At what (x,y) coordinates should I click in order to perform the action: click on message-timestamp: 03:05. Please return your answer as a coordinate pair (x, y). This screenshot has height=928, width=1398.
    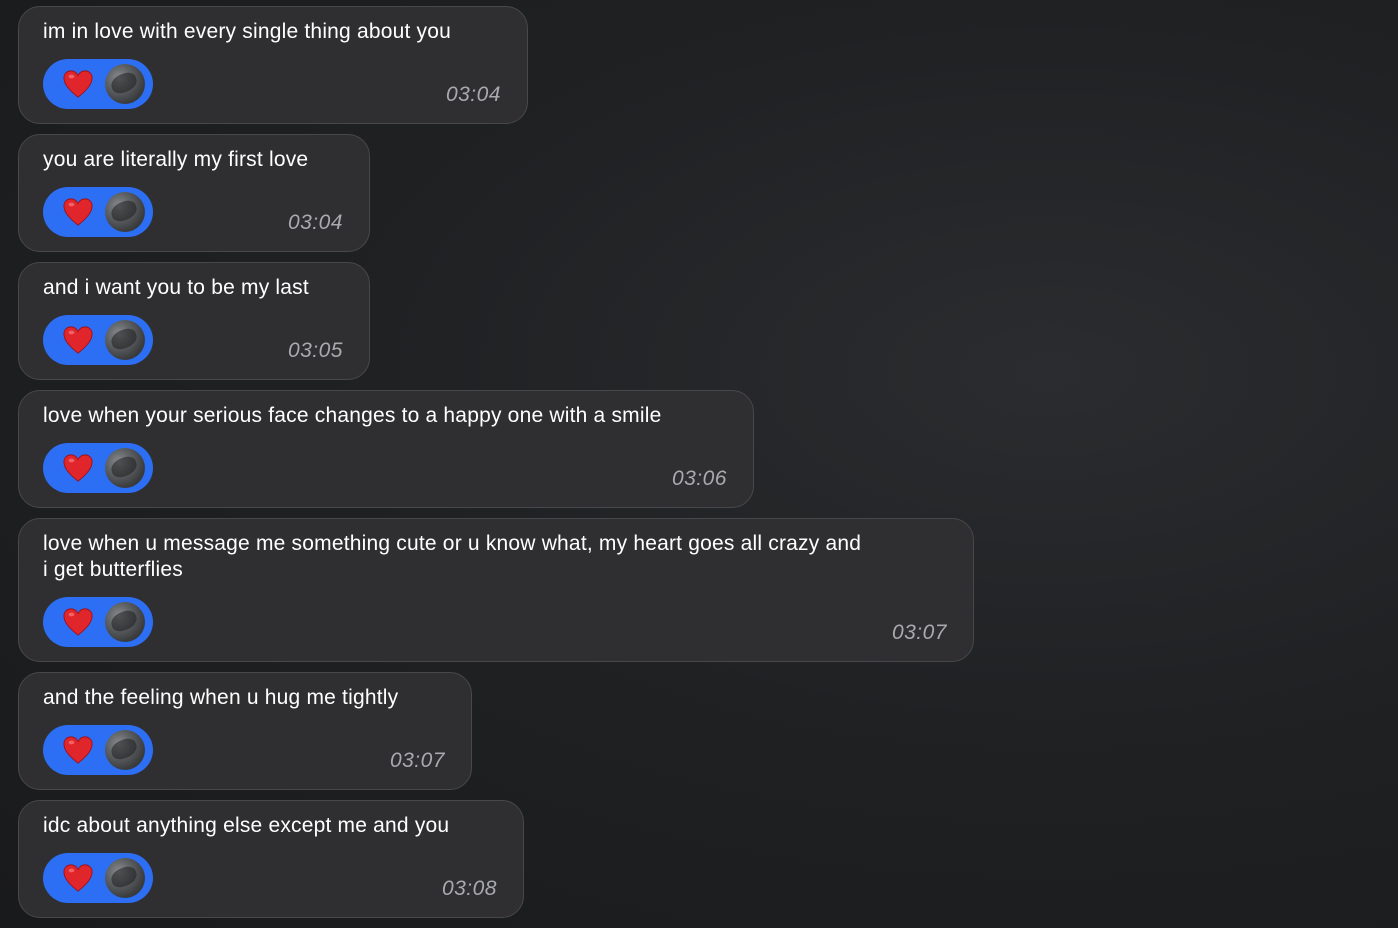
    Looking at the image, I should click on (315, 350).